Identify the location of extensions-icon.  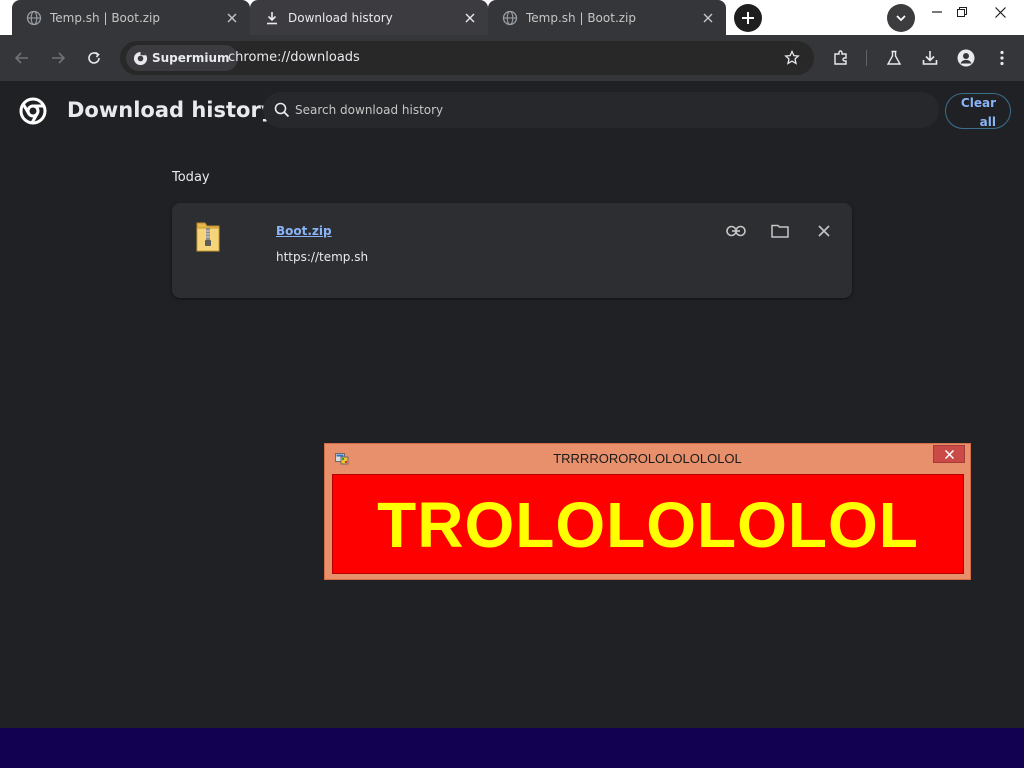
(841, 58).